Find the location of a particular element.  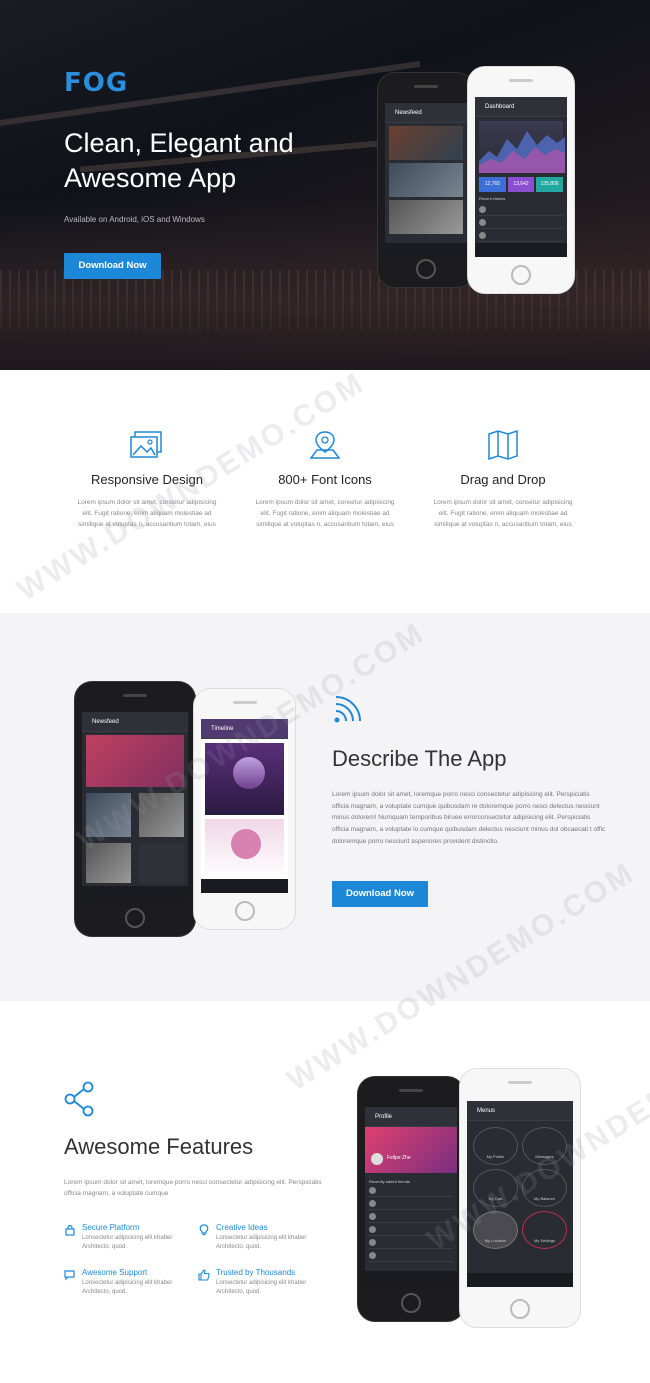

avatar is located at coordinates (377, 1159).